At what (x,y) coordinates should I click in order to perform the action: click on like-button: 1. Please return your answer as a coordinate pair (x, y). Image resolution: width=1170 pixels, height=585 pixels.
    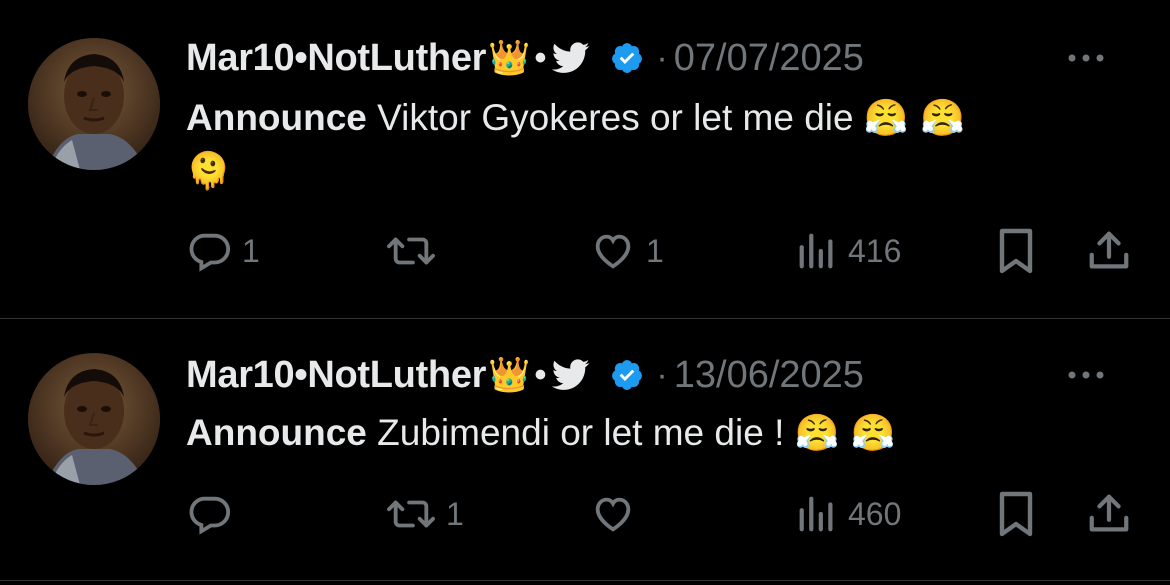
    Looking at the image, I should click on (627, 251).